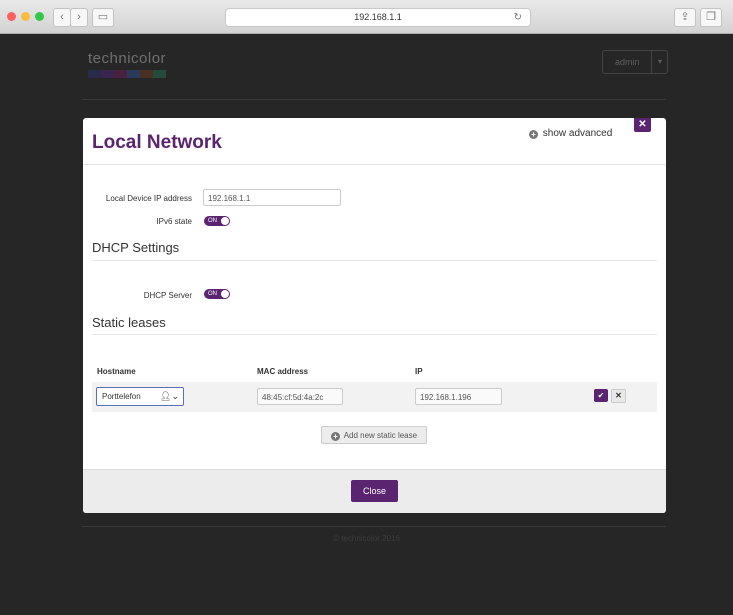 This screenshot has height=615, width=733. What do you see at coordinates (140, 396) in the screenshot?
I see `hostname-select: Porttelefon 👤︎⌄` at bounding box center [140, 396].